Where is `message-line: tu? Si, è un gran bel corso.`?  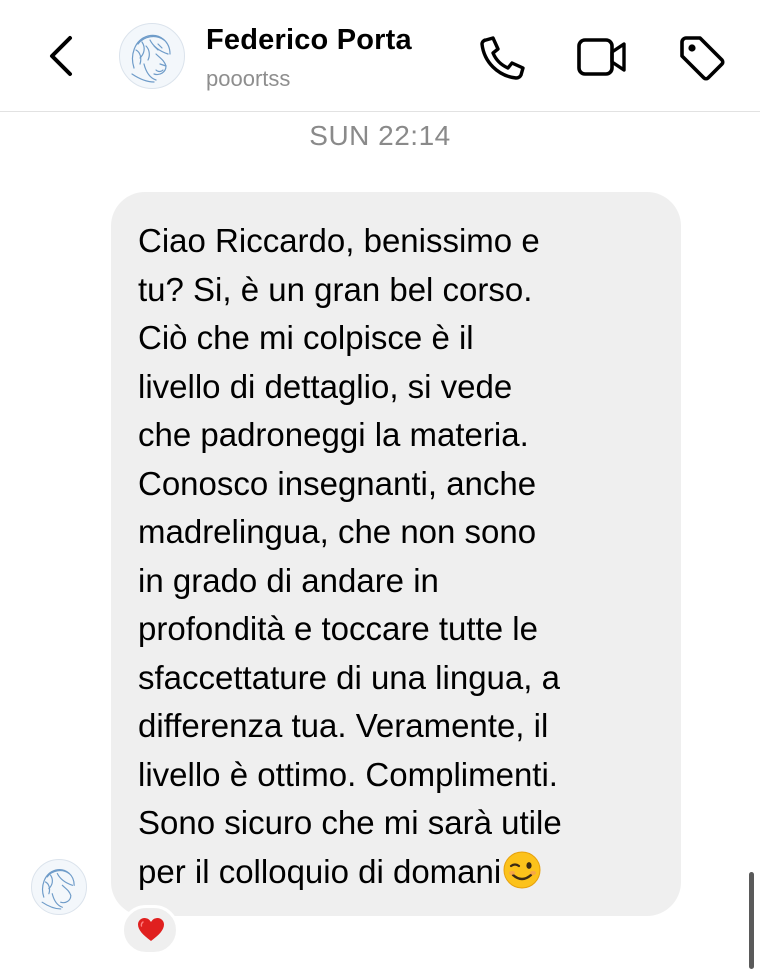
message-line: tu? Si, è un gran bel corso. is located at coordinates (335, 289).